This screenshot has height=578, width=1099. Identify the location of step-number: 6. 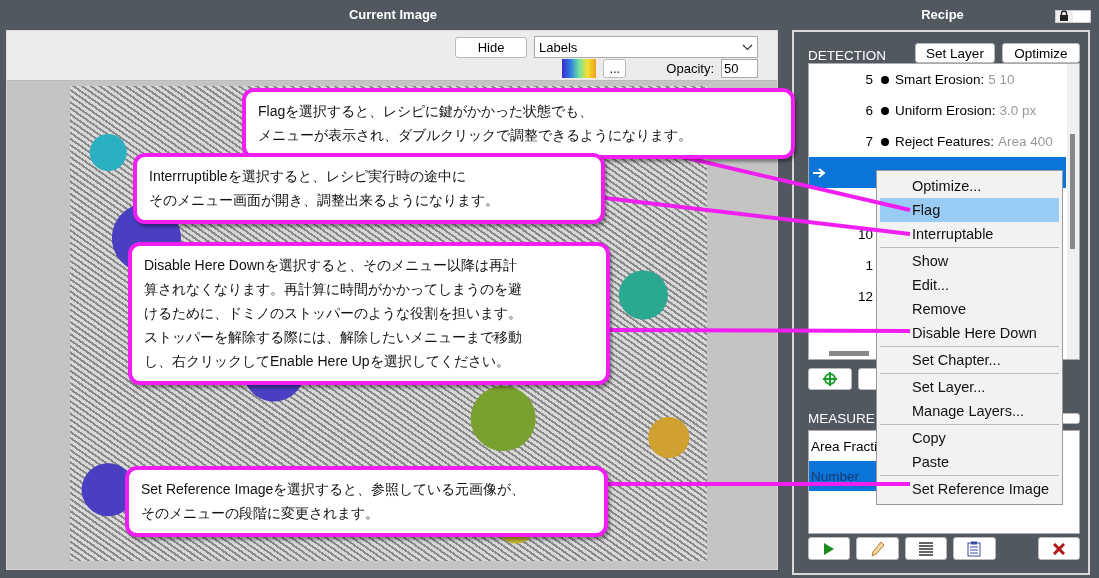
(869, 110).